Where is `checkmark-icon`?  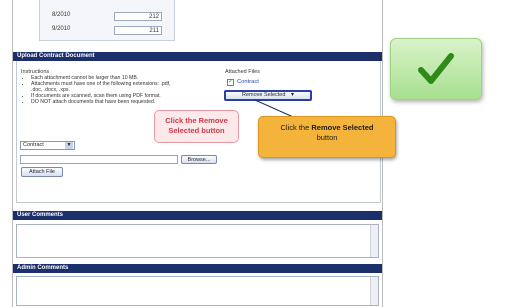 checkmark-icon is located at coordinates (436, 68).